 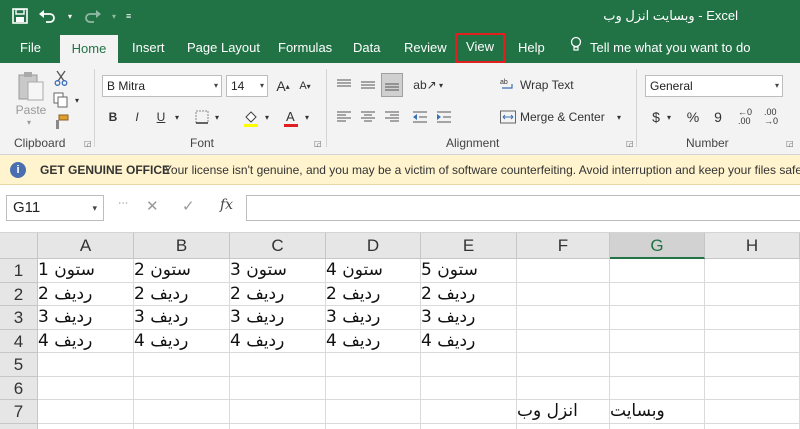 What do you see at coordinates (19, 412) in the screenshot?
I see `row-header-7: 7` at bounding box center [19, 412].